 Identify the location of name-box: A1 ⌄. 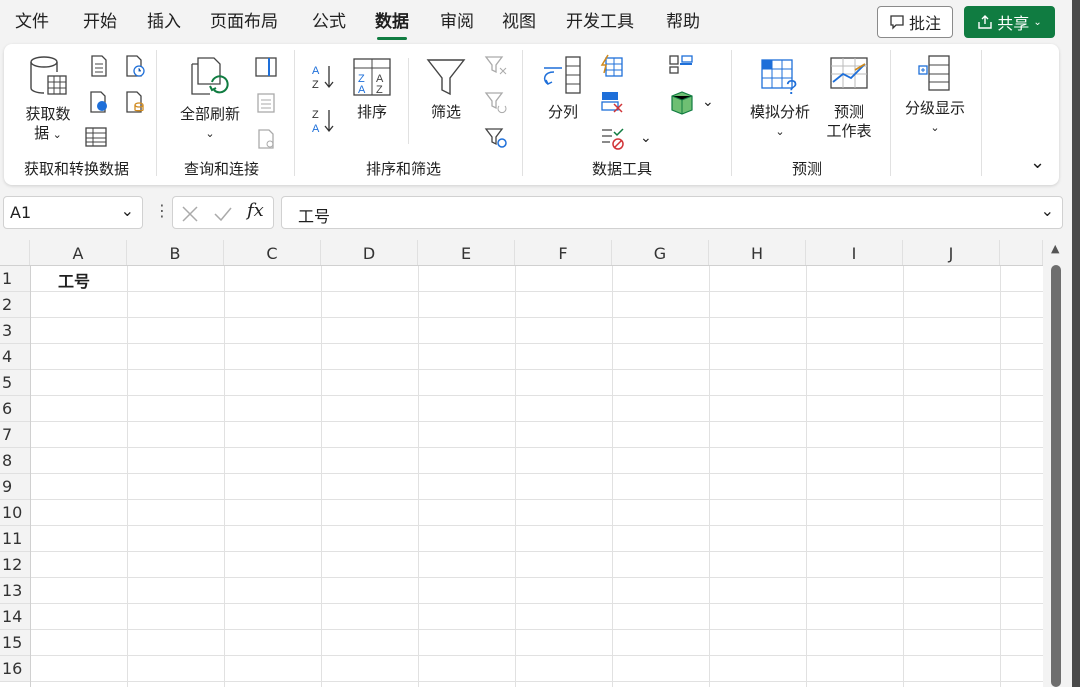
(73, 212).